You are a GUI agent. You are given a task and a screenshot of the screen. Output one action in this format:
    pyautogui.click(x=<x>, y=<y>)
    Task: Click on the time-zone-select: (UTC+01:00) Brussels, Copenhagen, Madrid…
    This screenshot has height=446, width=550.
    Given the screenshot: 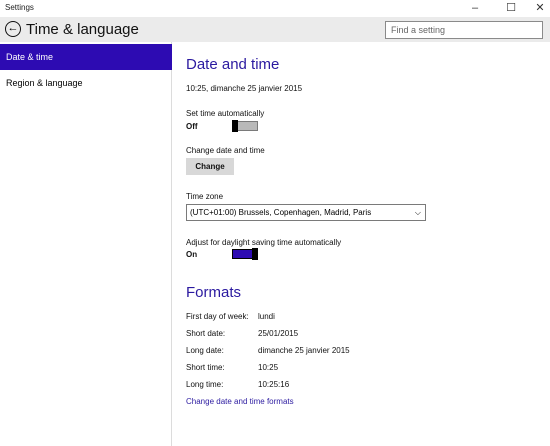 What is the action you would take?
    pyautogui.click(x=306, y=212)
    